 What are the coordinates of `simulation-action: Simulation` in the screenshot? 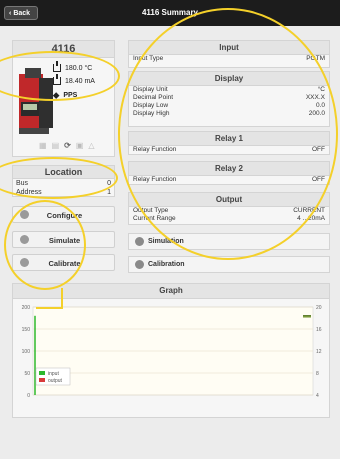 It's located at (229, 241).